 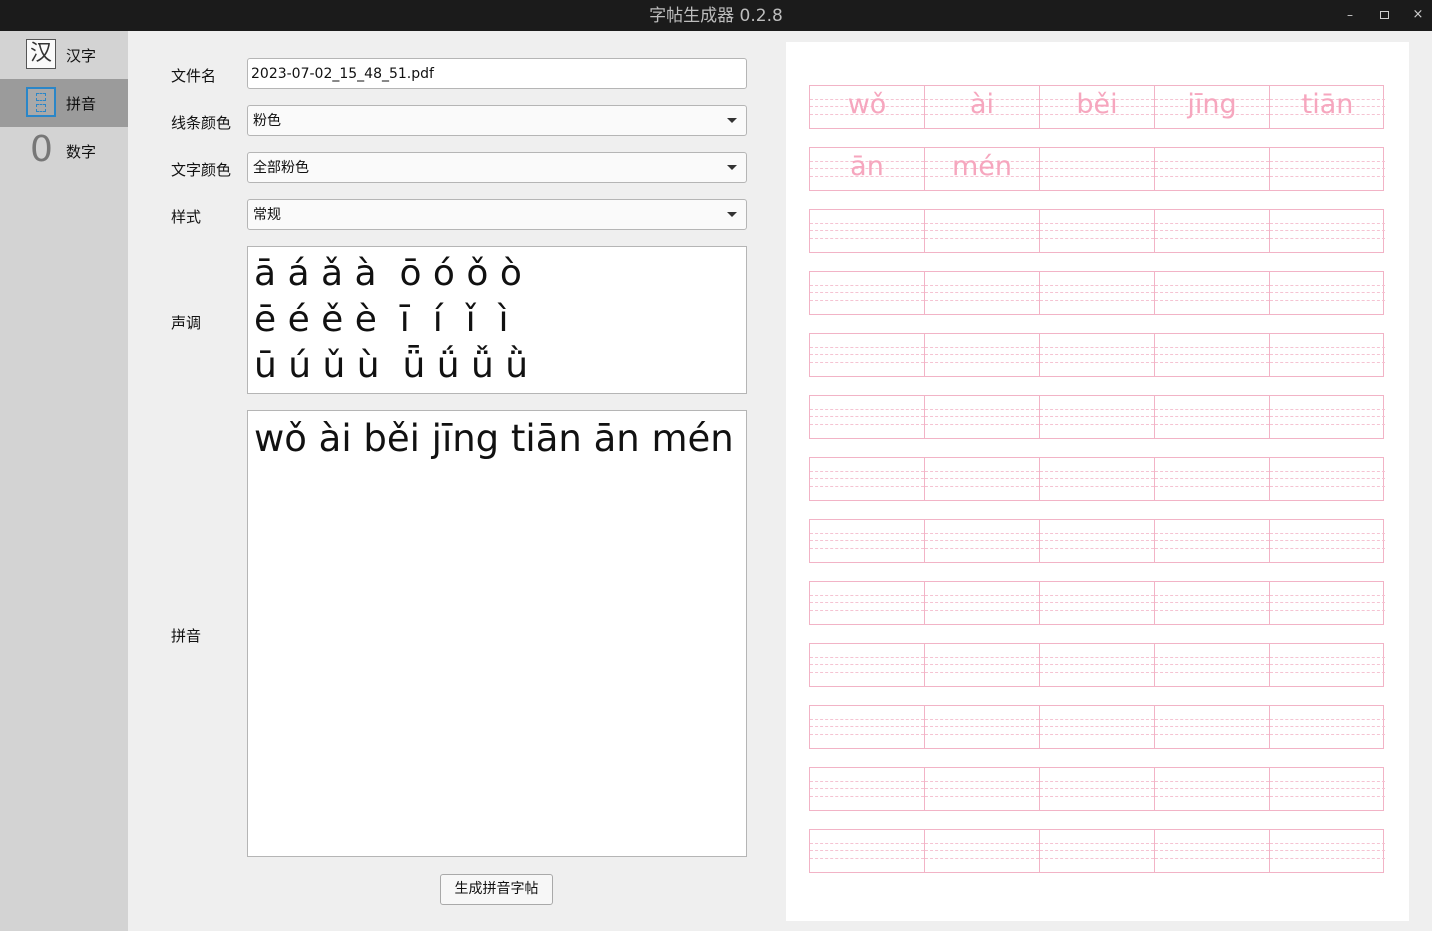 I want to click on minimize-button: –, so click(x=1350, y=15).